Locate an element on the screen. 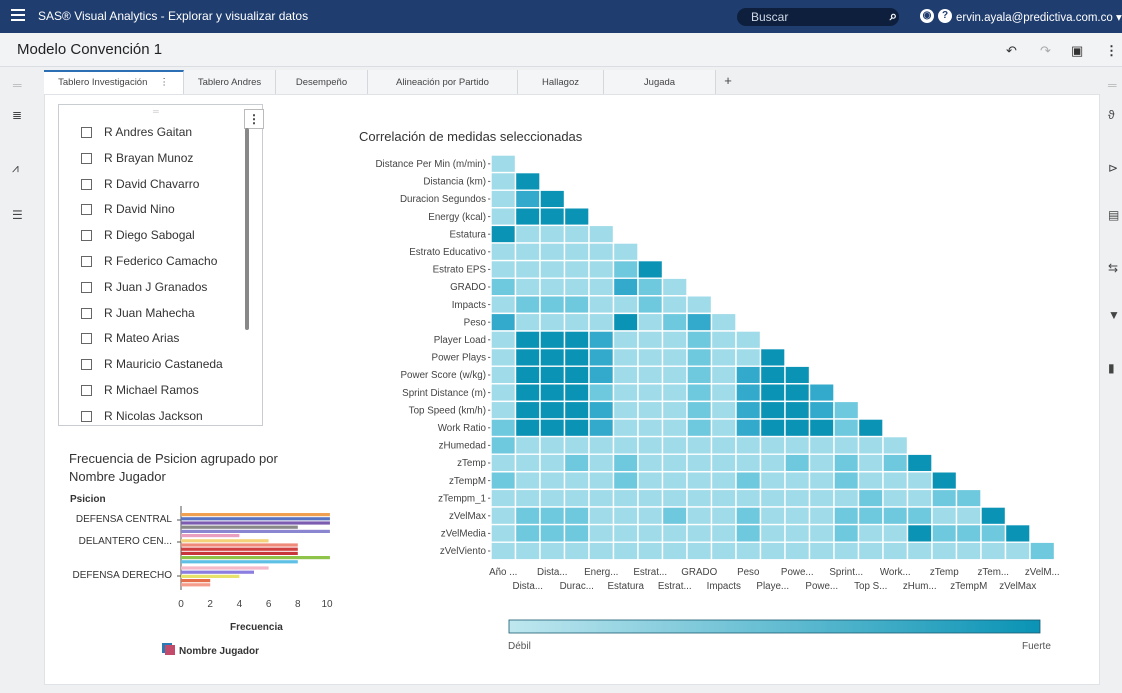  bar-x-axis-title: Frecuencia is located at coordinates (256, 627).